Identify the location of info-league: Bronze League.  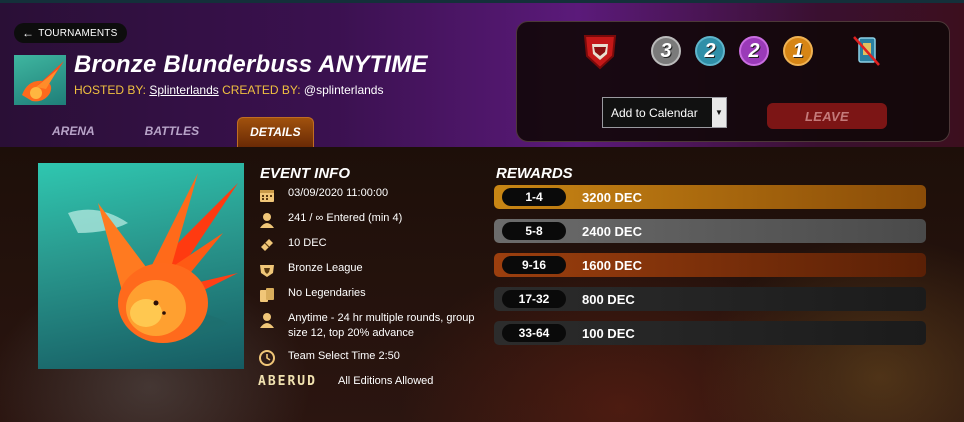
(368, 269).